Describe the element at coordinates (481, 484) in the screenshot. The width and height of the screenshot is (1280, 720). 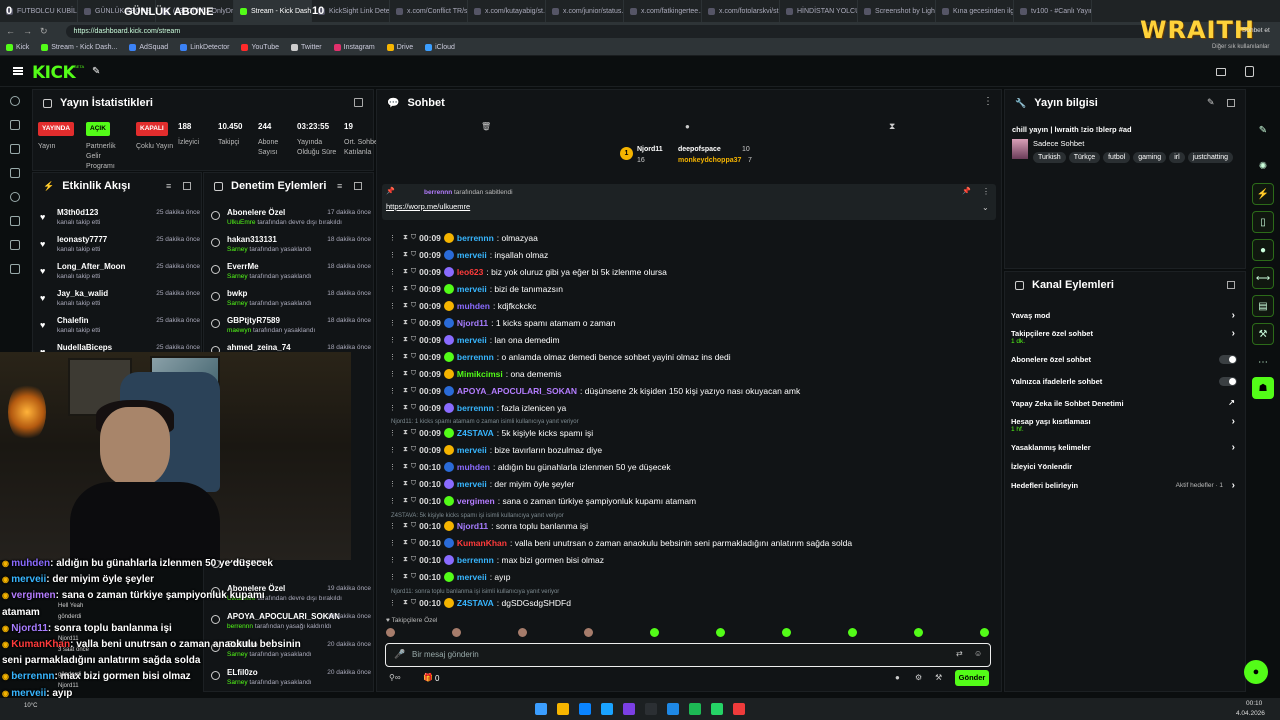
I see `chat-message: ⋮ ⧗ ⛉ 00:10 merveii: der miyim öyle şeyler` at that location.